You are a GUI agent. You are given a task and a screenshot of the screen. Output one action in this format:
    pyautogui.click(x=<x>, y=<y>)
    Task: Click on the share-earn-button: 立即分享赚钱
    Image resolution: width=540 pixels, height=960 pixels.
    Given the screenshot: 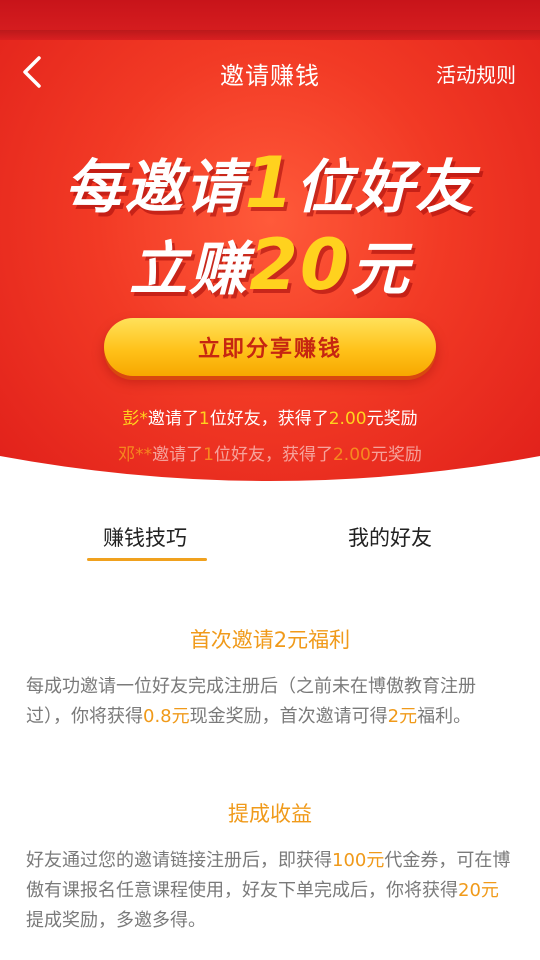 What is the action you would take?
    pyautogui.click(x=270, y=347)
    